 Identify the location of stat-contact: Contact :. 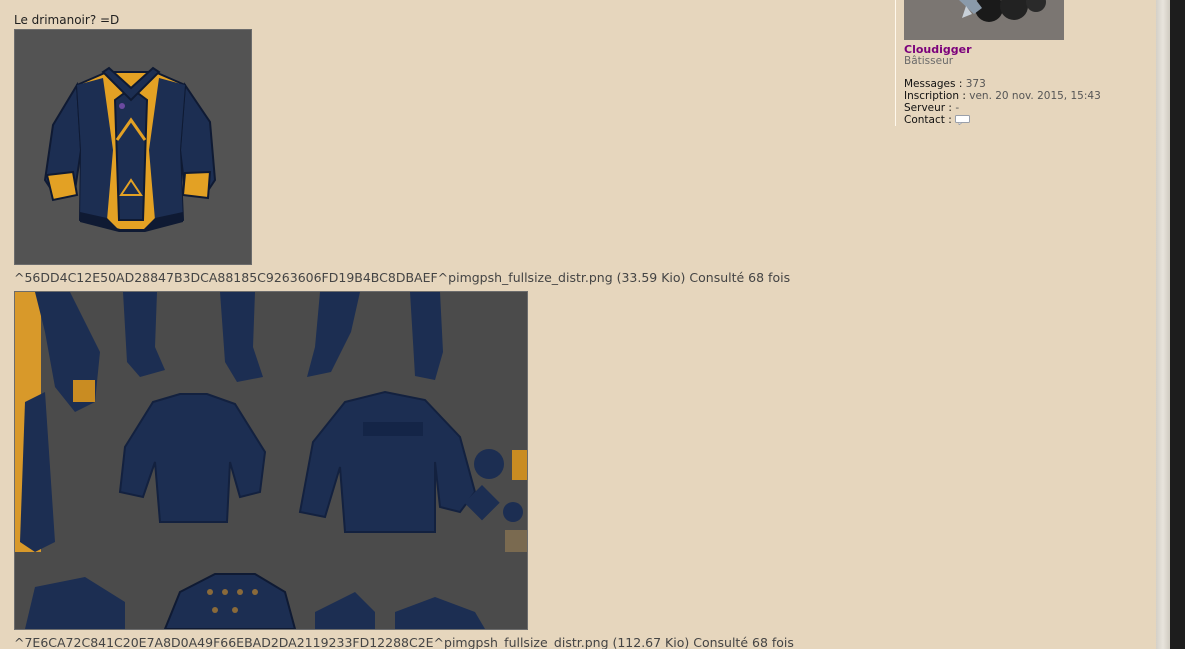
(1002, 120).